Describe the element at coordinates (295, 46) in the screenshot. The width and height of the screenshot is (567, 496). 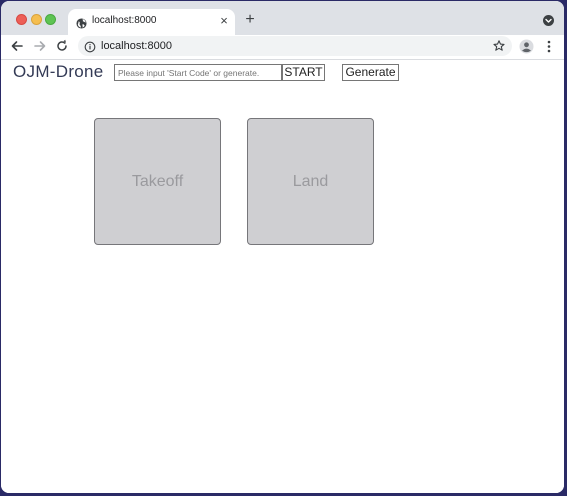
I see `address-bar: localhost:8000` at that location.